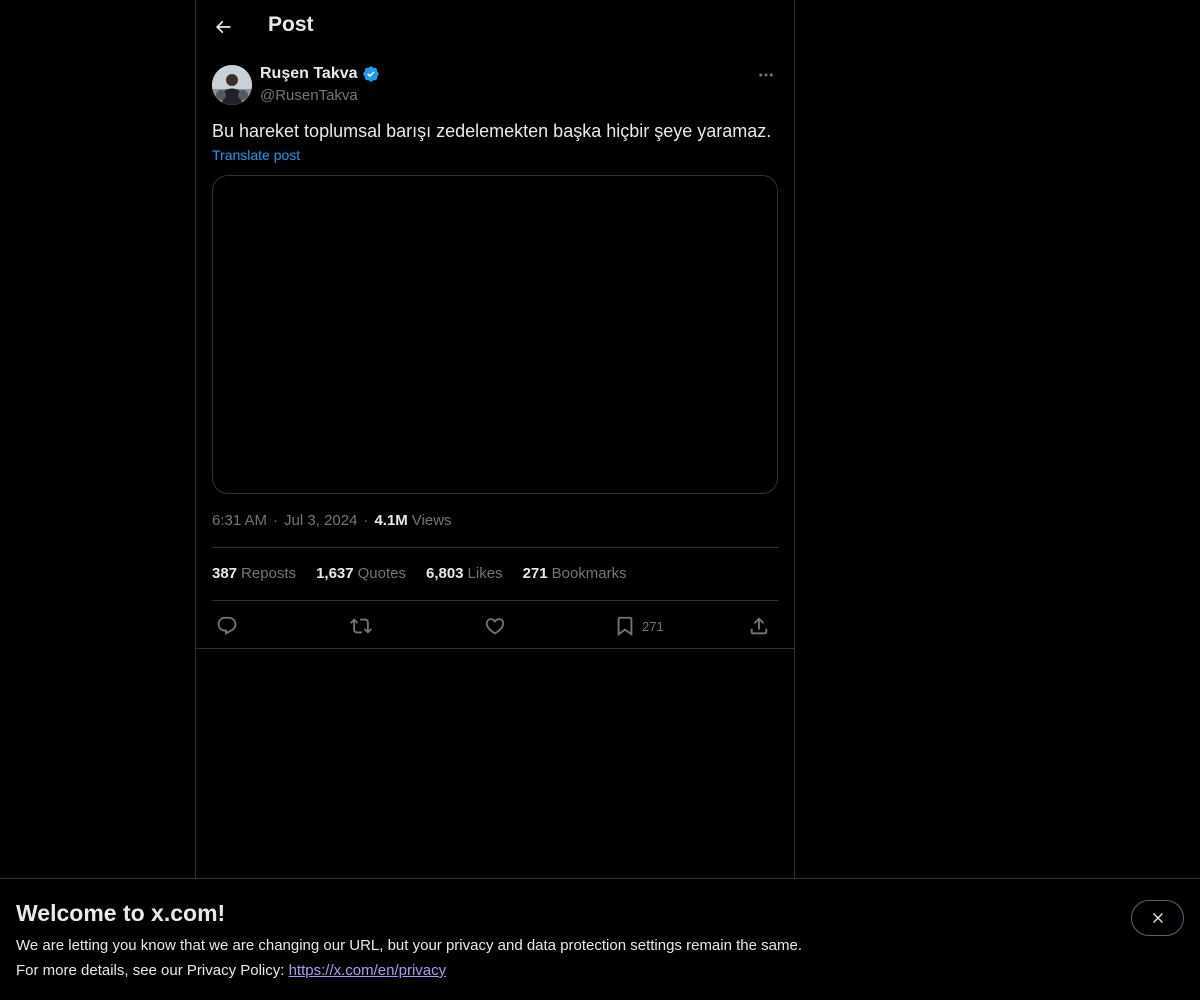 The image size is (1200, 1000). I want to click on reposts-stat: 387 Reposts, so click(254, 573).